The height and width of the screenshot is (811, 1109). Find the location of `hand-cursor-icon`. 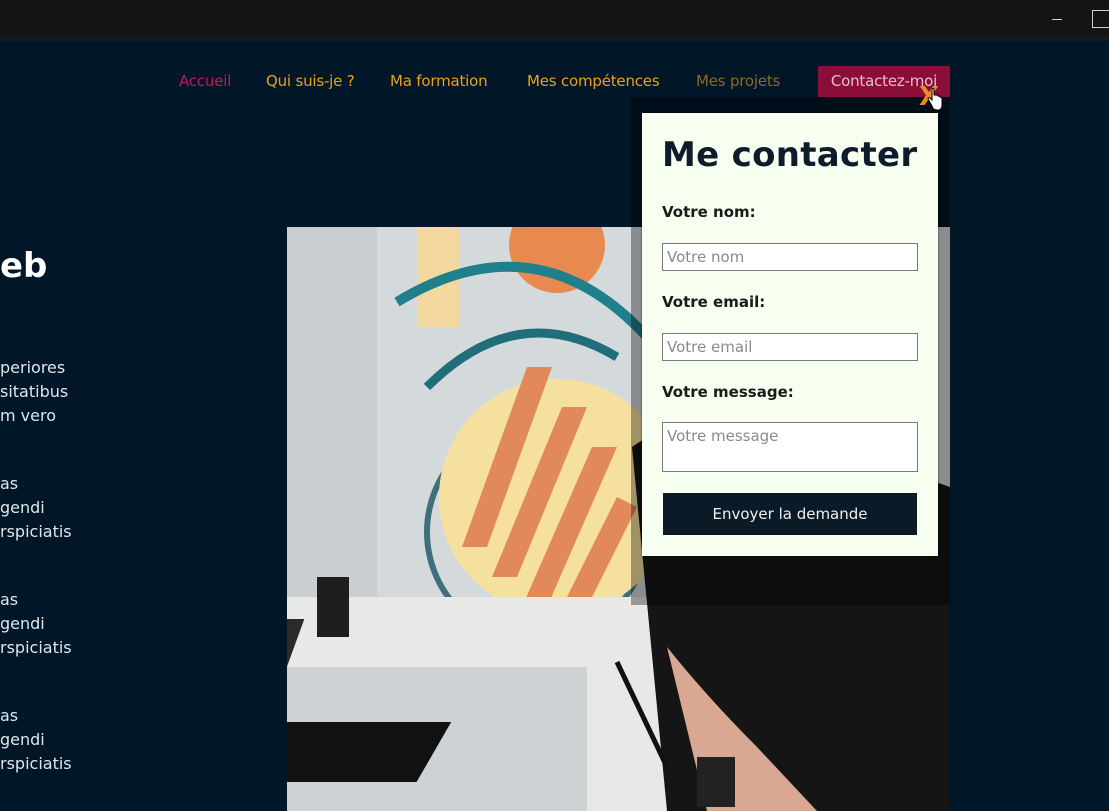

hand-cursor-icon is located at coordinates (935, 99).